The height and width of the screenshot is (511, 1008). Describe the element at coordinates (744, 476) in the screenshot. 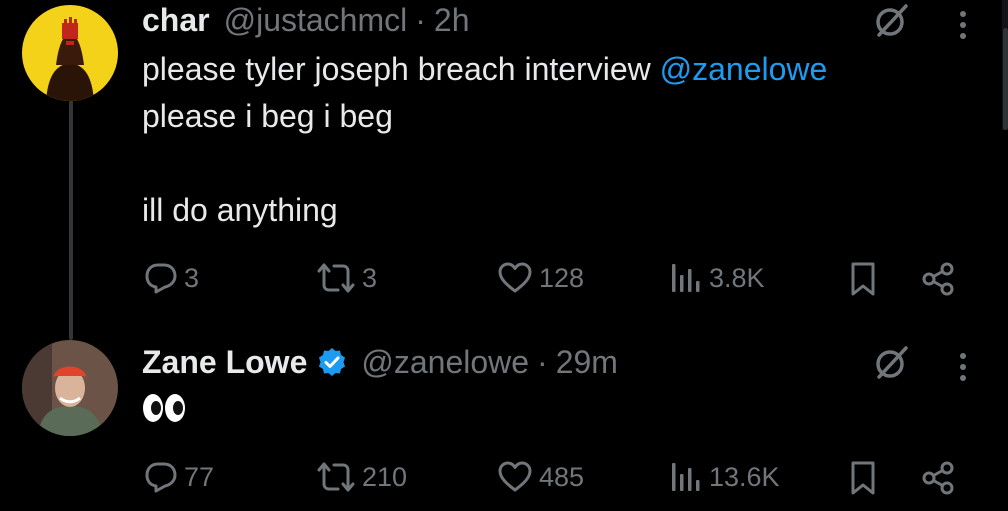

I see `views-count: 13.6K` at that location.